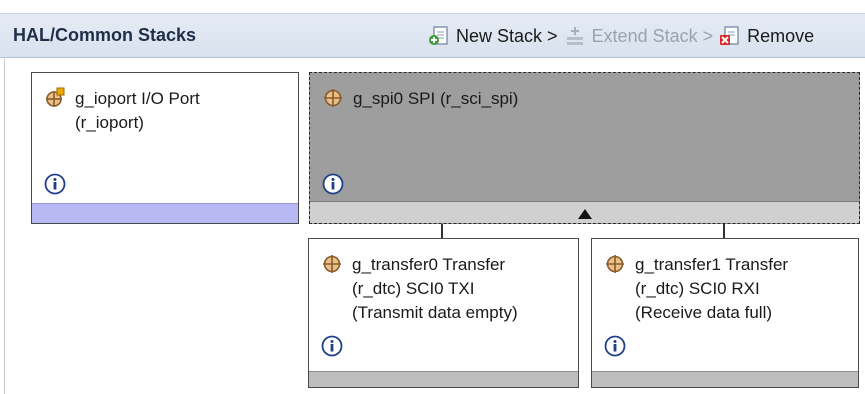  What do you see at coordinates (443, 379) in the screenshot?
I see `module-transfer0-footer` at bounding box center [443, 379].